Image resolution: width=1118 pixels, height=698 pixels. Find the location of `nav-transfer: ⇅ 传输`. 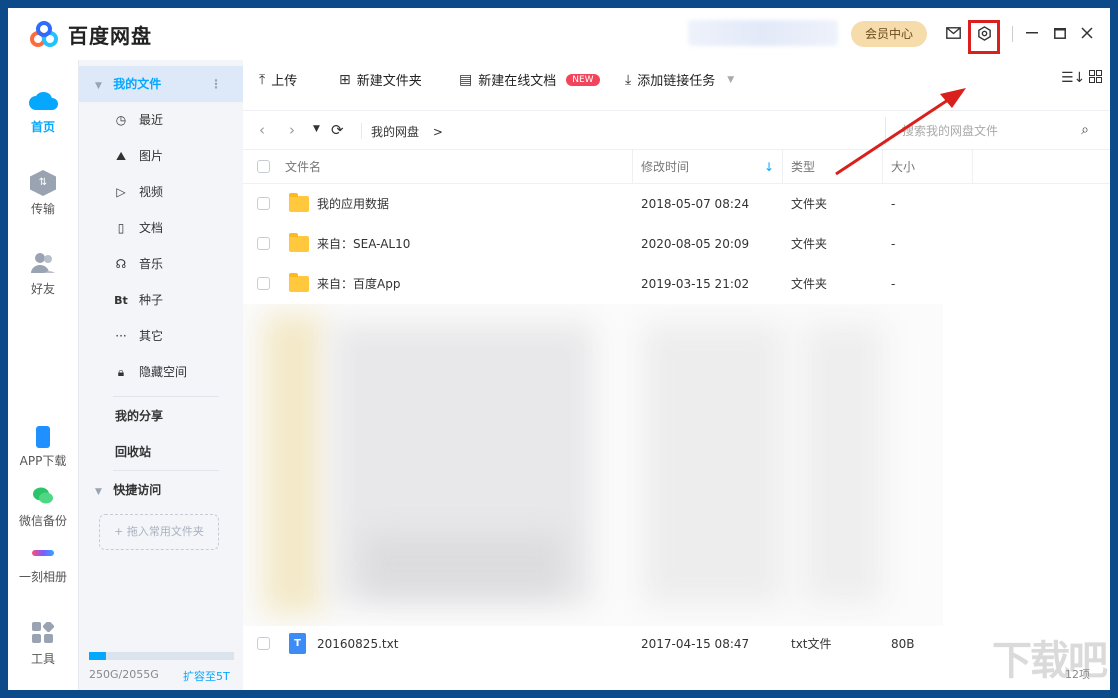

nav-transfer: ⇅ 传输 is located at coordinates (43, 193).